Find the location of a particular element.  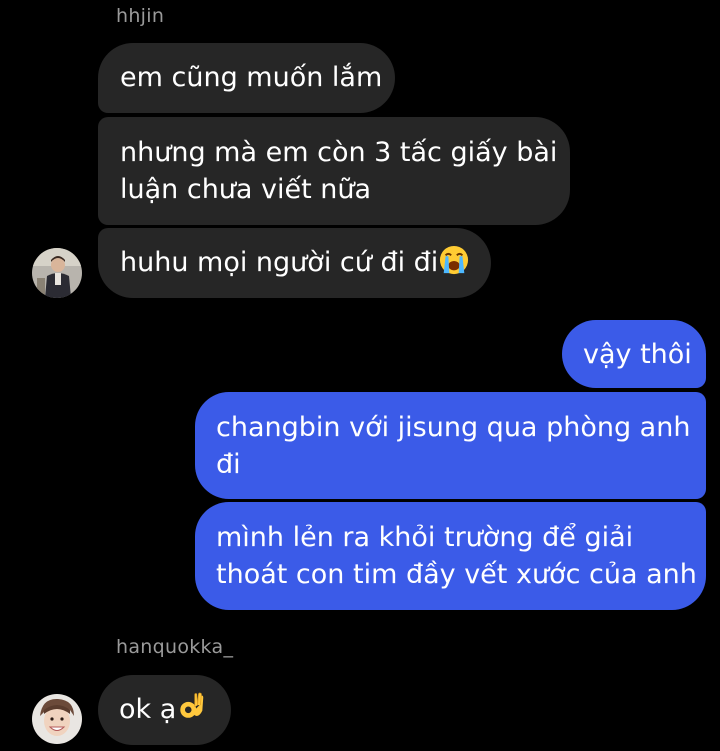

message-text-line-2: đi is located at coordinates (228, 464).